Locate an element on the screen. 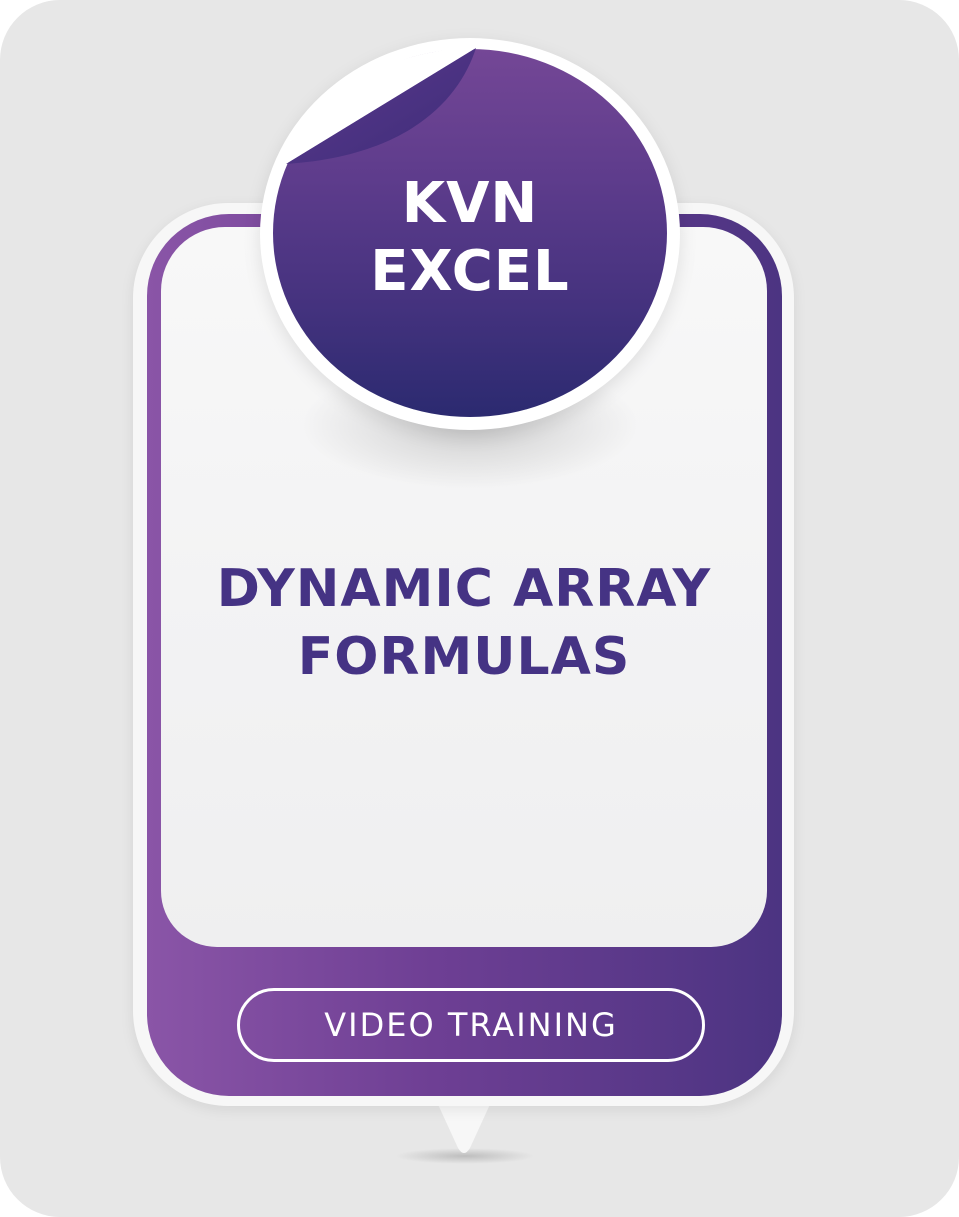 The image size is (959, 1217). video-training-label: VIDEO TRAINING is located at coordinates (471, 1025).